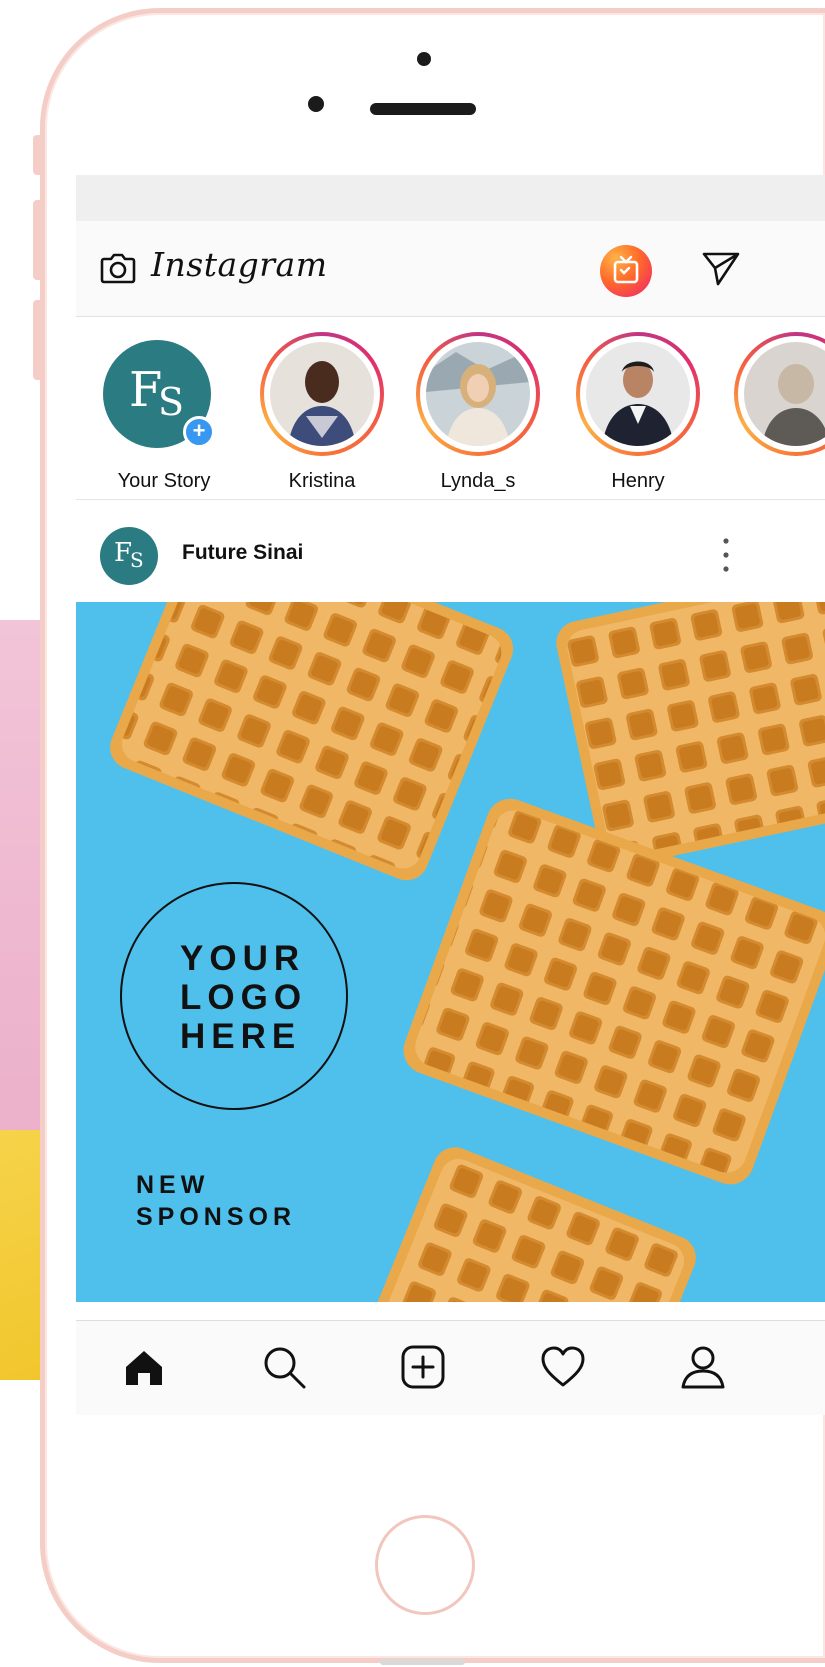  Describe the element at coordinates (563, 1367) in the screenshot. I see `activity-heart-icon` at that location.